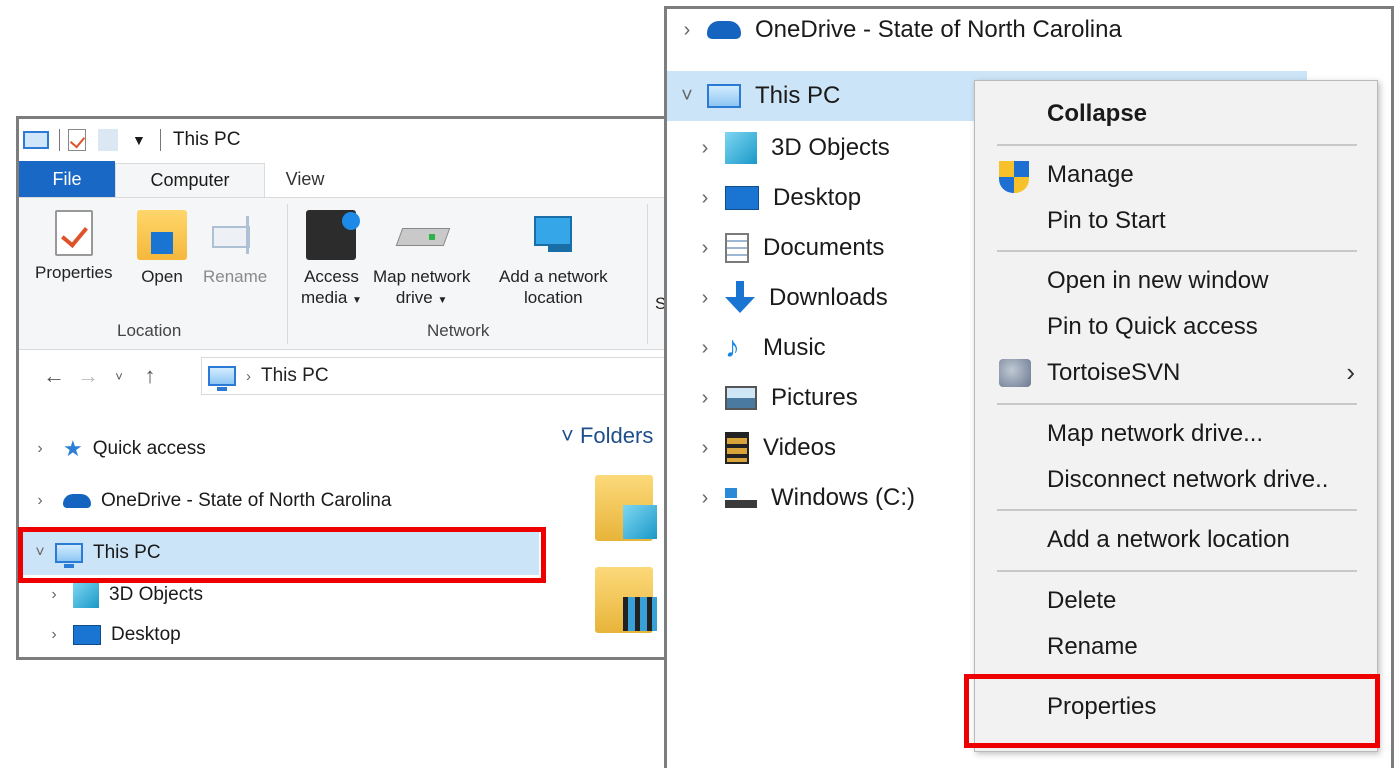 The height and width of the screenshot is (768, 1397). What do you see at coordinates (1176, 480) in the screenshot?
I see `menu-item-disconnect-network-drive: Disconnect network drive..` at bounding box center [1176, 480].